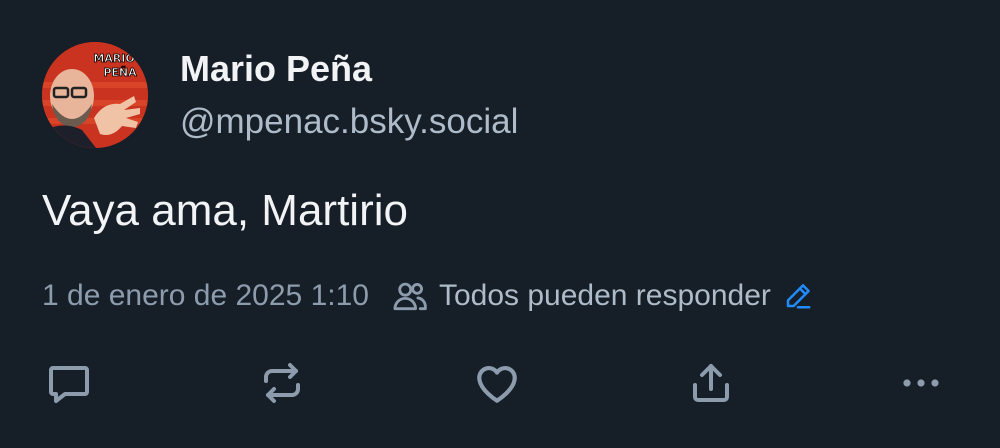 The height and width of the screenshot is (448, 1000). What do you see at coordinates (113, 58) in the screenshot?
I see `svg-text: MARIO` at bounding box center [113, 58].